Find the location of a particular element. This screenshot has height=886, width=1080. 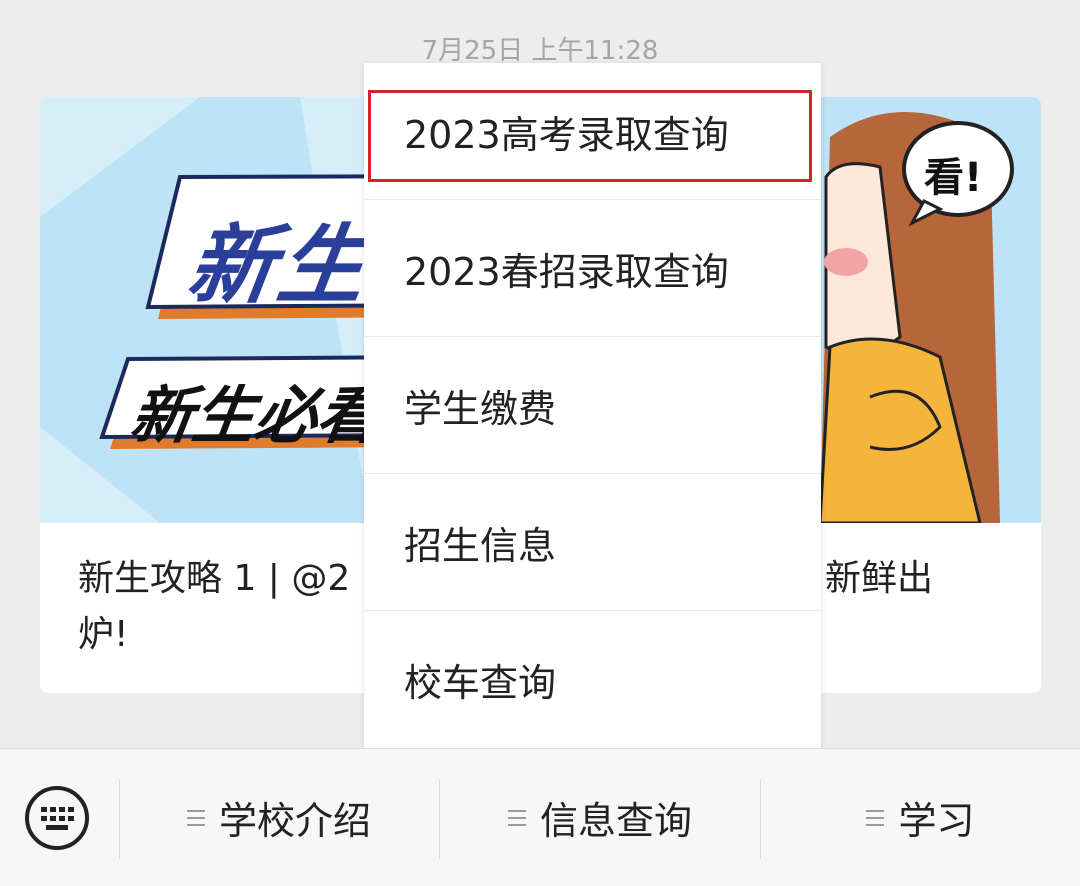

banner-sub-text: 新生必看 is located at coordinates (255, 415).